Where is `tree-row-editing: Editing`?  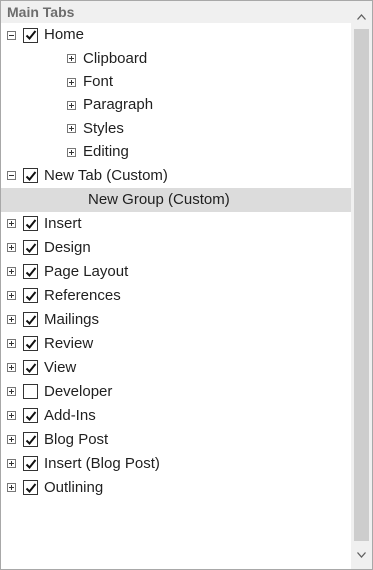
tree-row-editing: Editing is located at coordinates (176, 152).